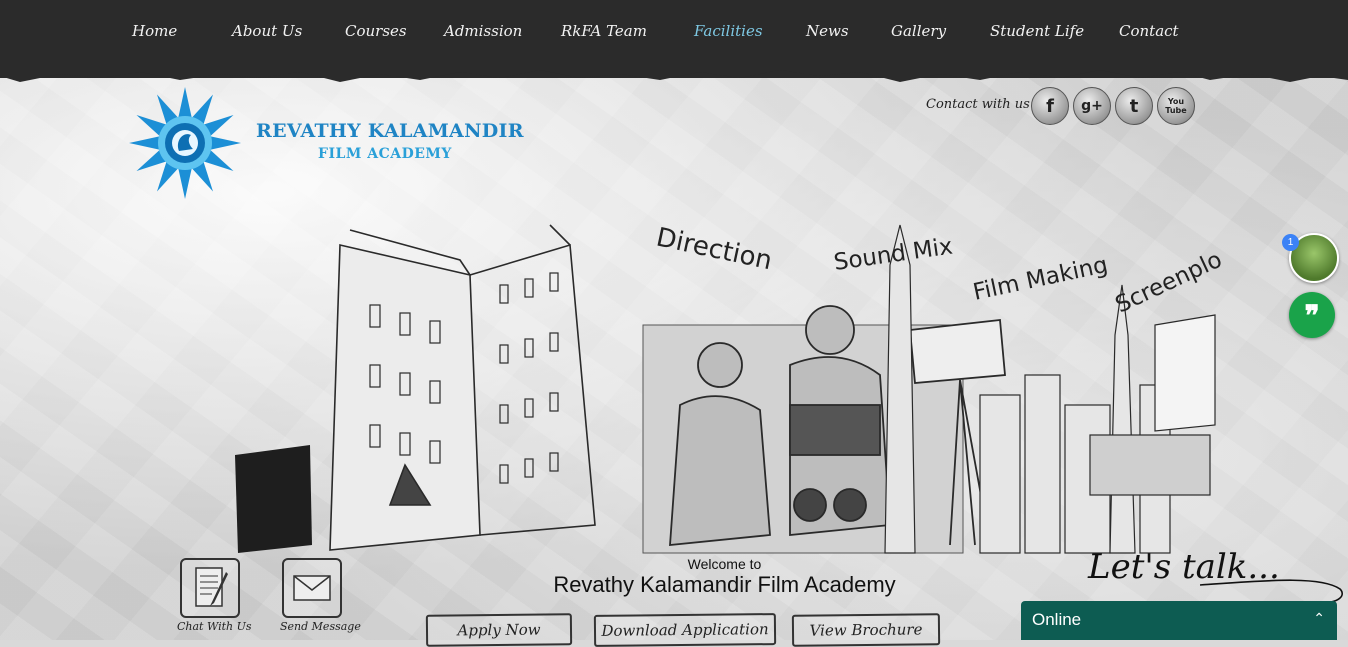  Describe the element at coordinates (1134, 106) in the screenshot. I see `twitter-icon: t` at that location.